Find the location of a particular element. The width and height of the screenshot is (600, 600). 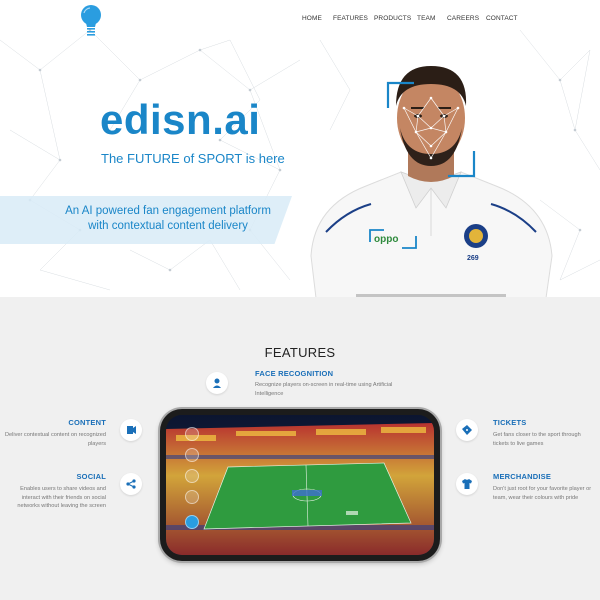

nav-team: TEAM is located at coordinates (426, 18).